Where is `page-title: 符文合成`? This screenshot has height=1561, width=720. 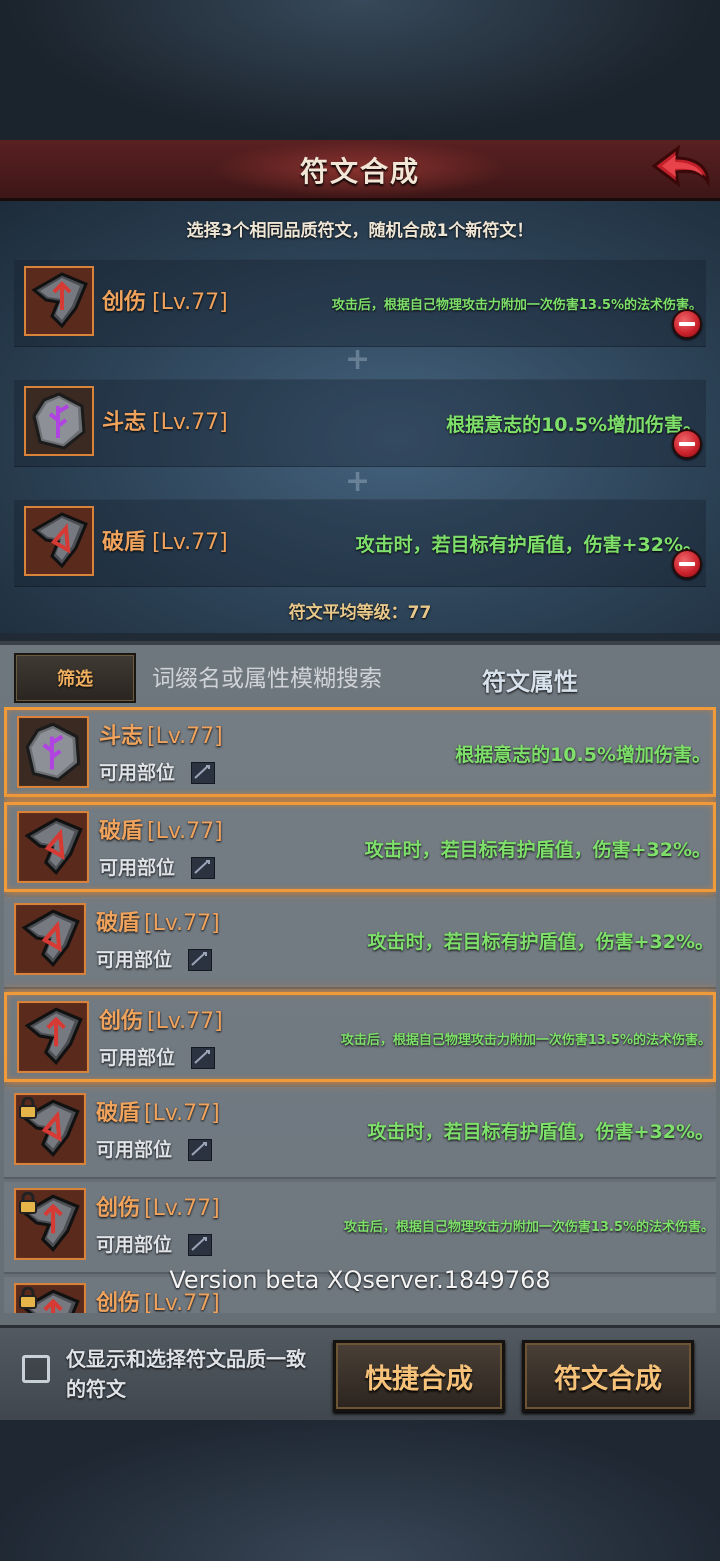 page-title: 符文合成 is located at coordinates (359, 171).